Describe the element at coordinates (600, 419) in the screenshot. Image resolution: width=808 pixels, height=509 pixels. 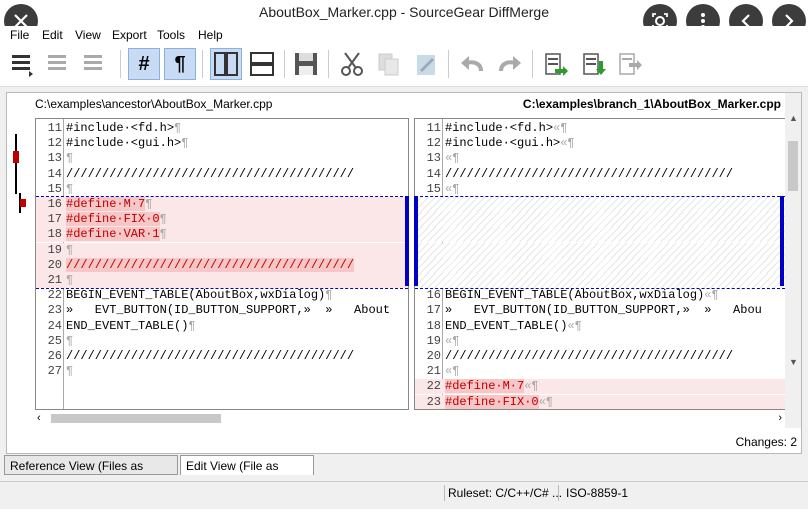
I see `right-horizontal-scrollbar: ›` at that location.